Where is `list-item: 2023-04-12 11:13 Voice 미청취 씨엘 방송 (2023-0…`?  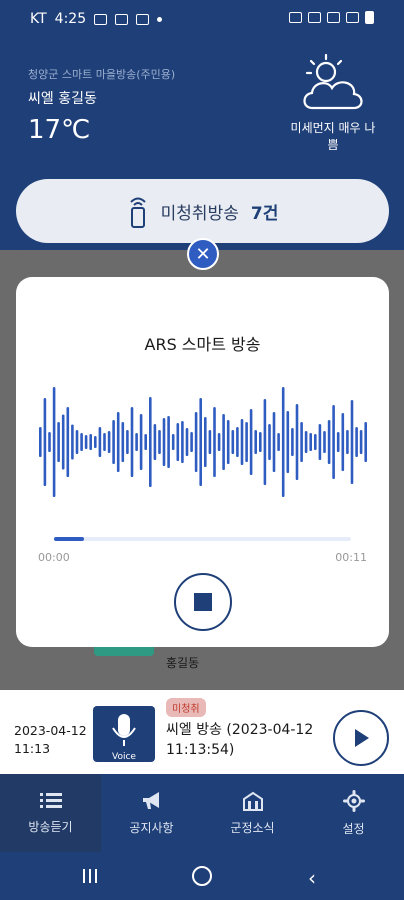 list-item: 2023-04-12 11:13 Voice 미청취 씨엘 방송 (2023-0… is located at coordinates (202, 732).